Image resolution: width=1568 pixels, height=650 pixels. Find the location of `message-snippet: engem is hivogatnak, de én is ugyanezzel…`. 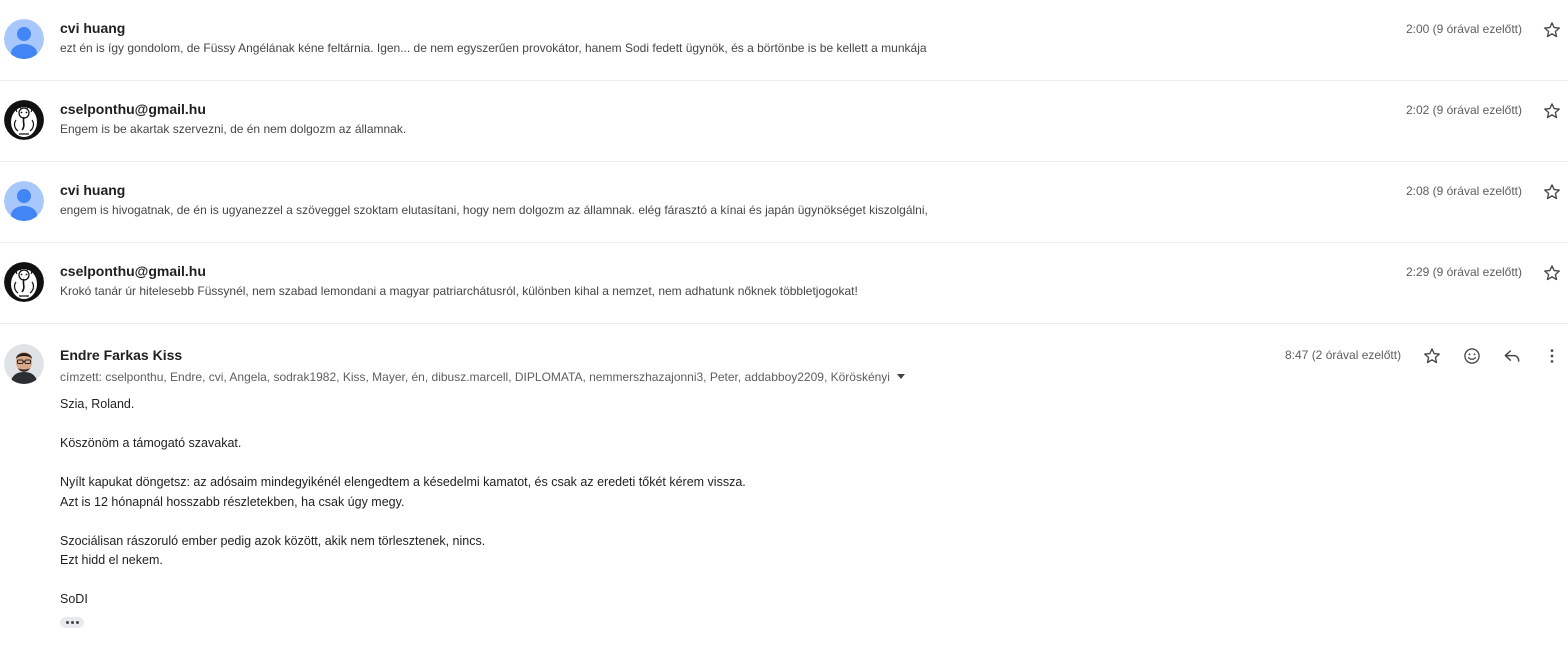

message-snippet: engem is hivogatnak, de én is ugyanezzel… is located at coordinates (494, 210).